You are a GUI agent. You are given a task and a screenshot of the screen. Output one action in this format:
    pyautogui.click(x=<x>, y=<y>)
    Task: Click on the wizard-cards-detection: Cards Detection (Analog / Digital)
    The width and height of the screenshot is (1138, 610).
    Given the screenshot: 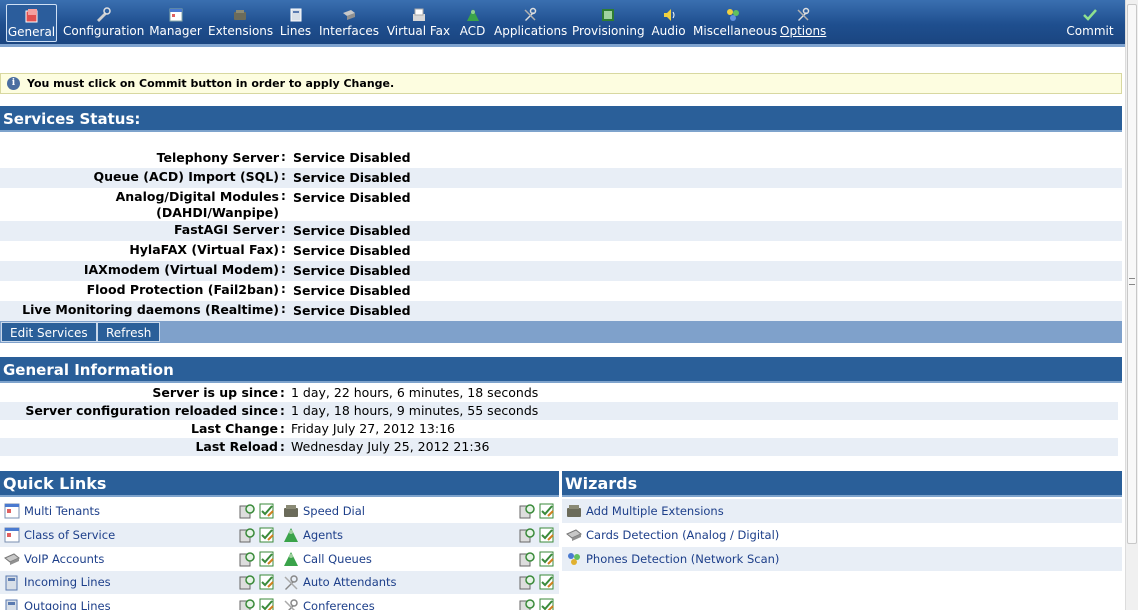 What is the action you would take?
    pyautogui.click(x=670, y=535)
    